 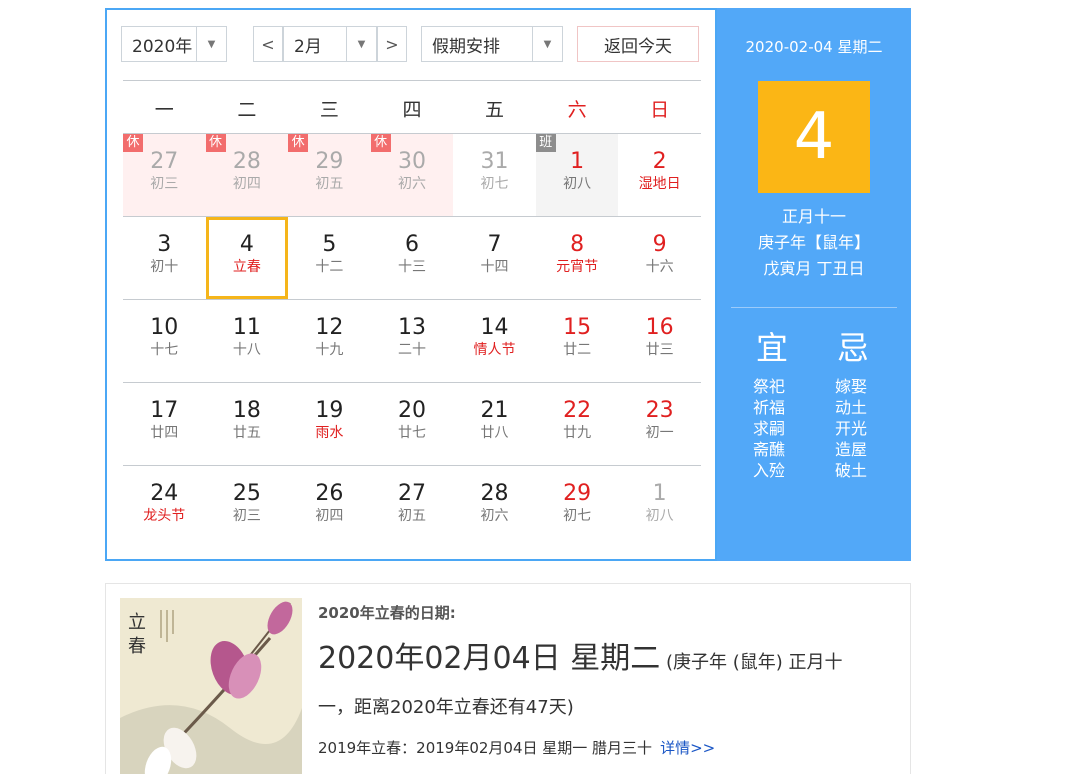 What do you see at coordinates (577, 175) in the screenshot?
I see `day-cell: 班 1 初八` at bounding box center [577, 175].